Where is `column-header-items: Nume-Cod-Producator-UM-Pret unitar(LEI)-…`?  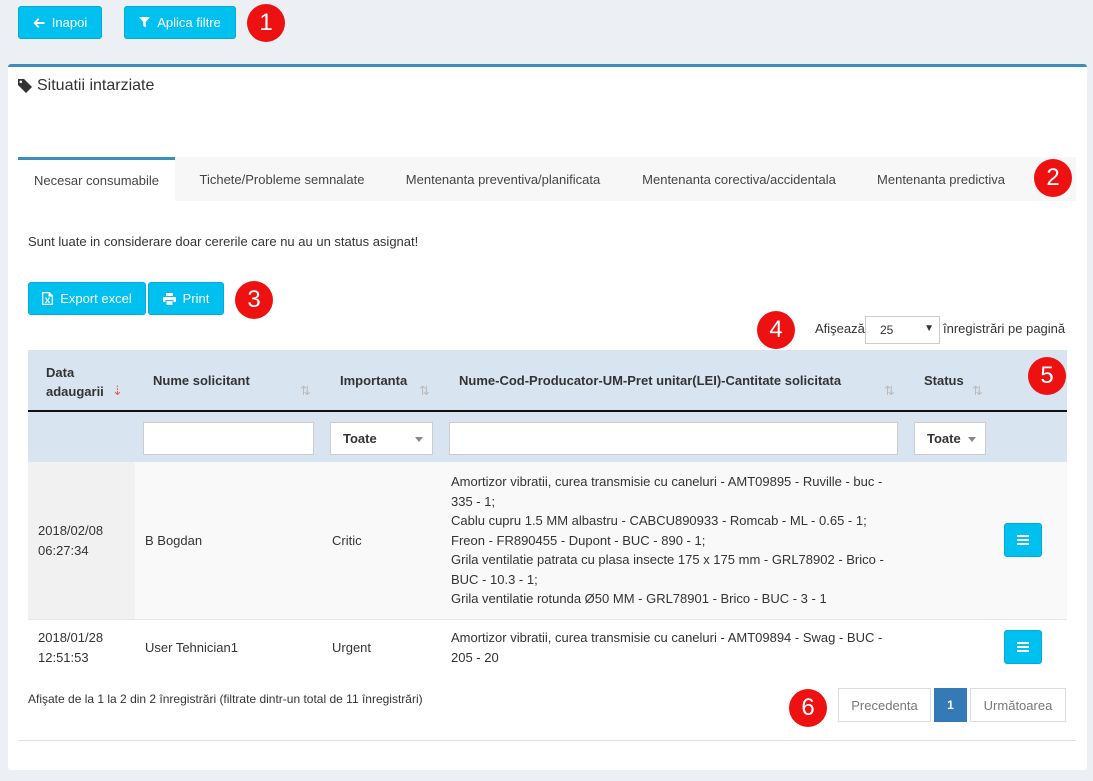 column-header-items: Nume-Cod-Producator-UM-Pret unitar(LEI)-… is located at coordinates (650, 380).